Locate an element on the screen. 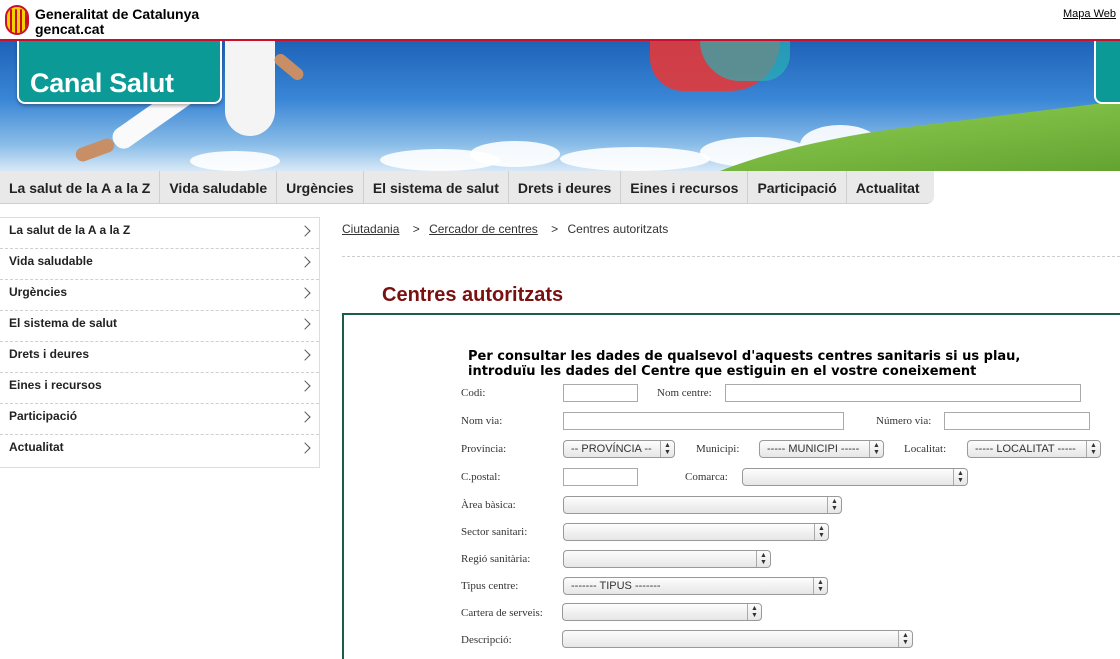 The image size is (1120, 659). municipi-select: ----- MUNICIPI ----- ▲ ▼ is located at coordinates (821, 449).